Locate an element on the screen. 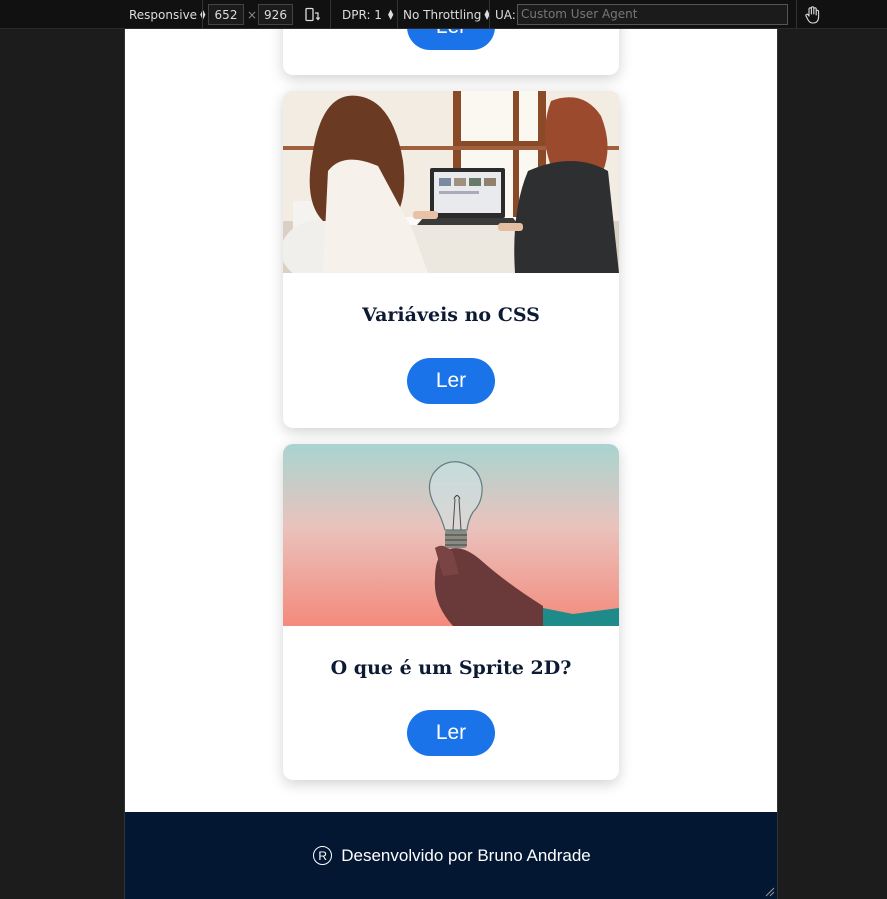  registered-icon: R is located at coordinates (323, 855).